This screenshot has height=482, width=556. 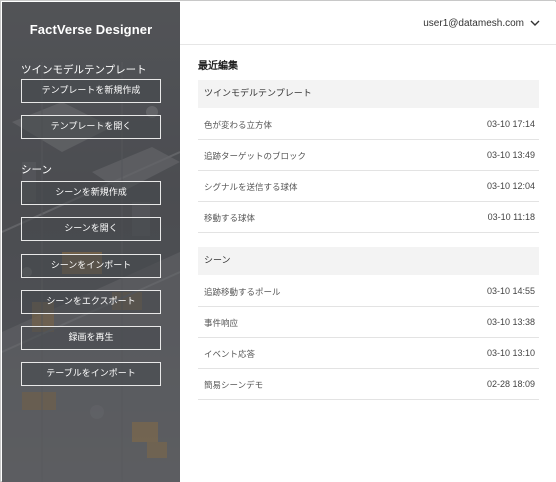 What do you see at coordinates (91, 374) in the screenshot?
I see `import-table-button: テーブルをインポート` at bounding box center [91, 374].